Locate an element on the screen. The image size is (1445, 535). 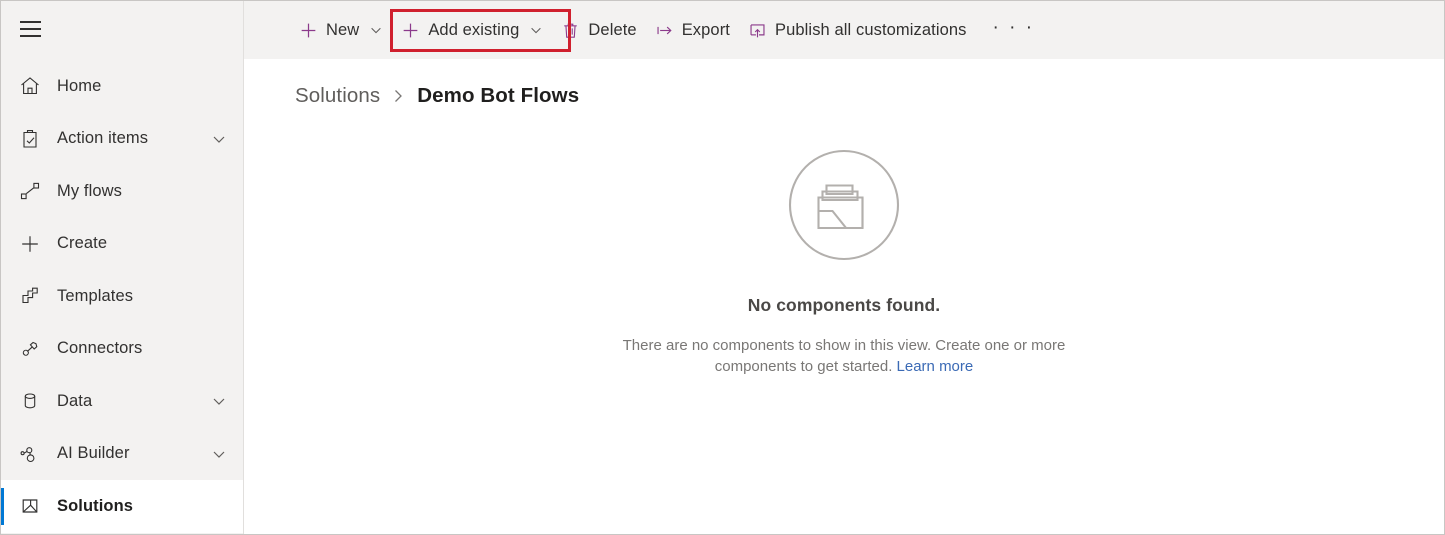
sidebar-item-label: Connectors is located at coordinates (100, 348).